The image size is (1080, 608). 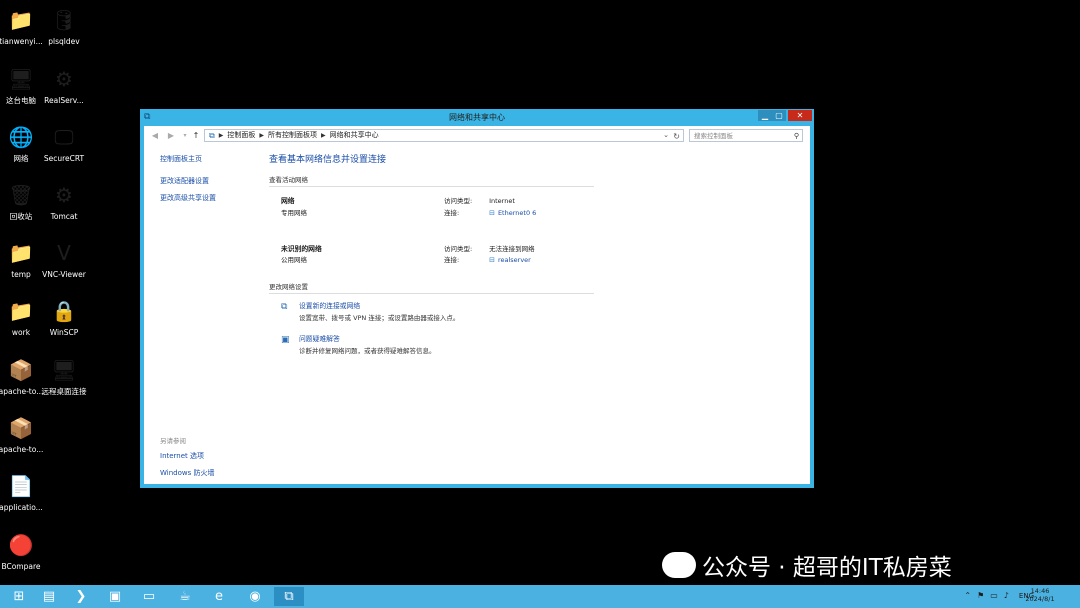 What do you see at coordinates (173, 441) in the screenshot?
I see `see-also-header: 另请参阅` at bounding box center [173, 441].